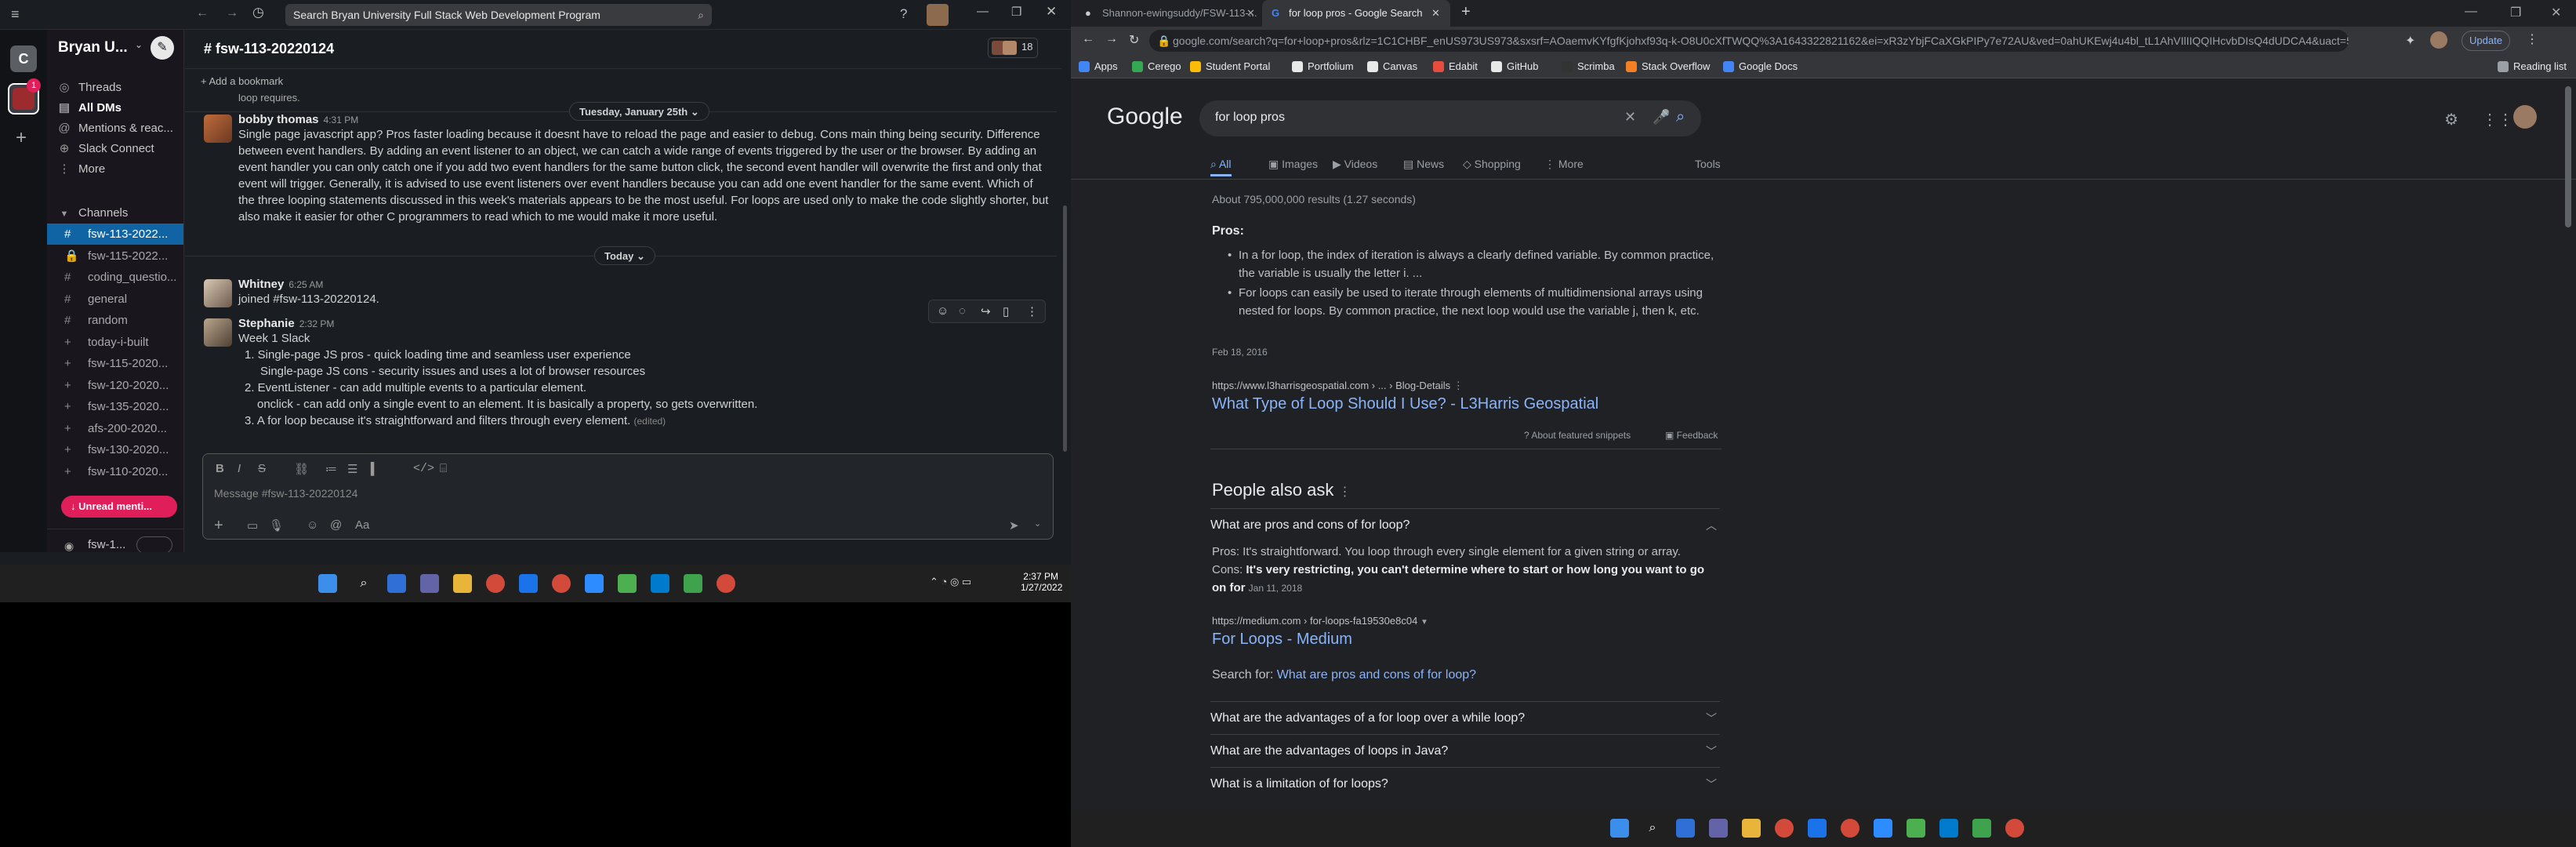  Describe the element at coordinates (242, 81) in the screenshot. I see `add-bookmark-button: + Add a bookmark` at that location.